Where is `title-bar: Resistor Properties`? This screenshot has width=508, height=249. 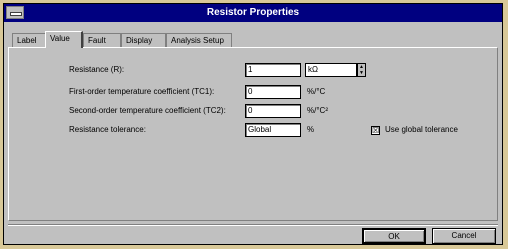
title-bar: Resistor Properties is located at coordinates (253, 13).